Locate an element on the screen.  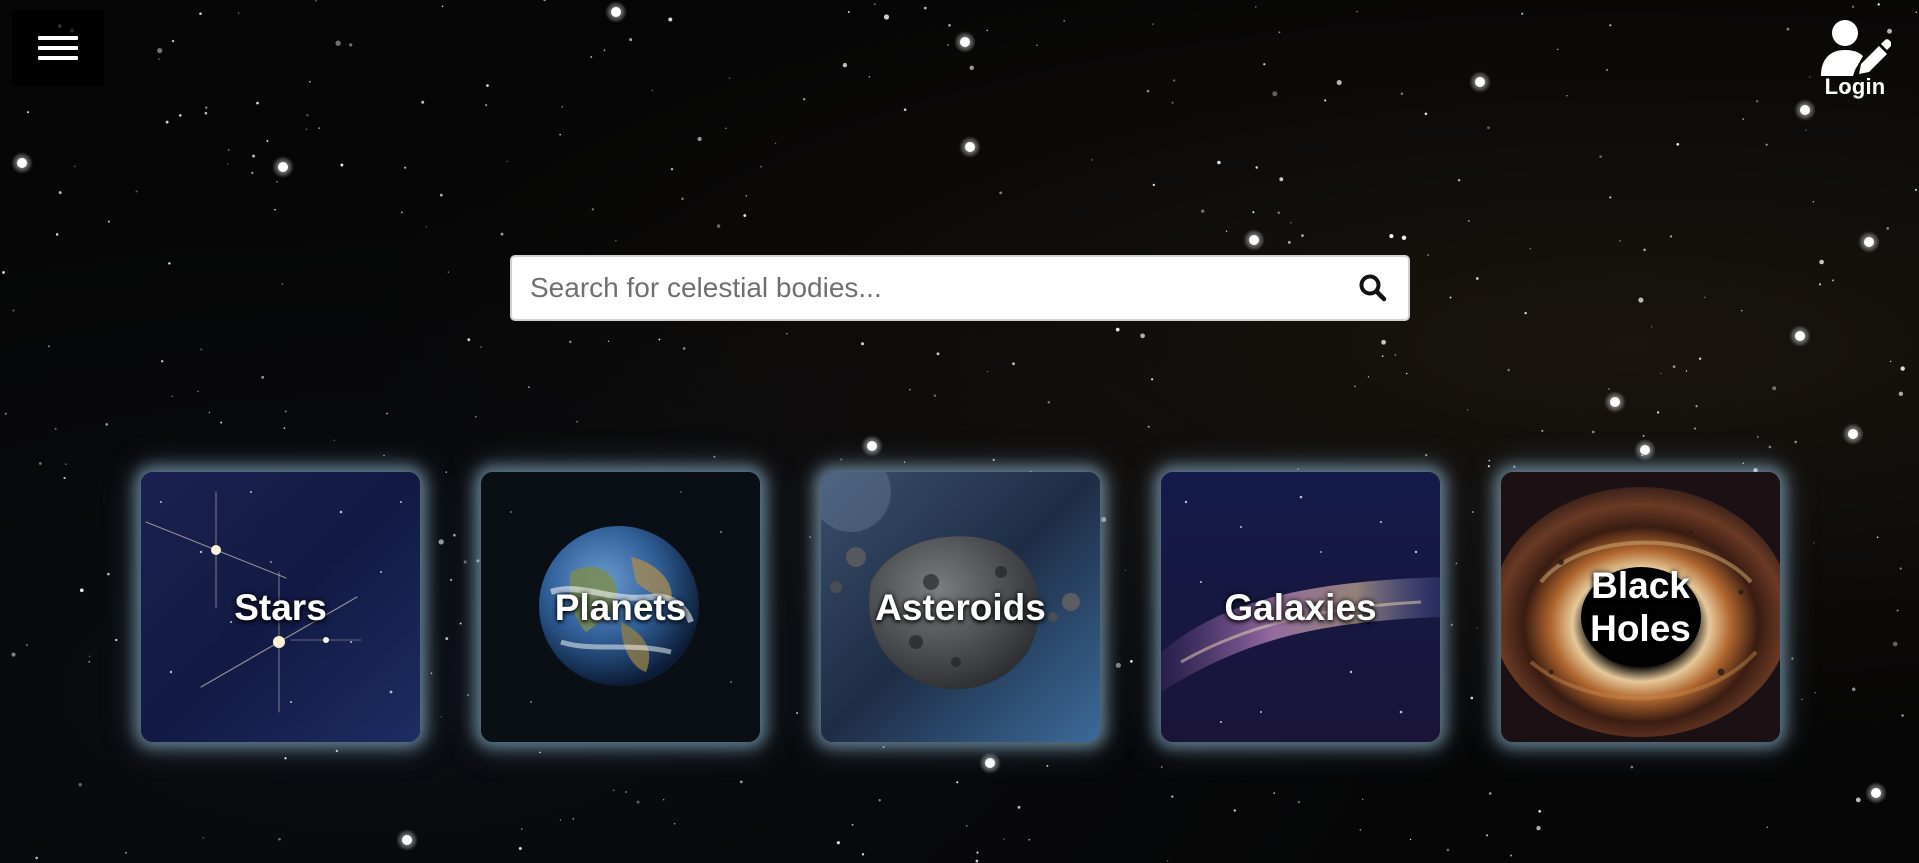
category-label-planets: Planets is located at coordinates (620, 607).